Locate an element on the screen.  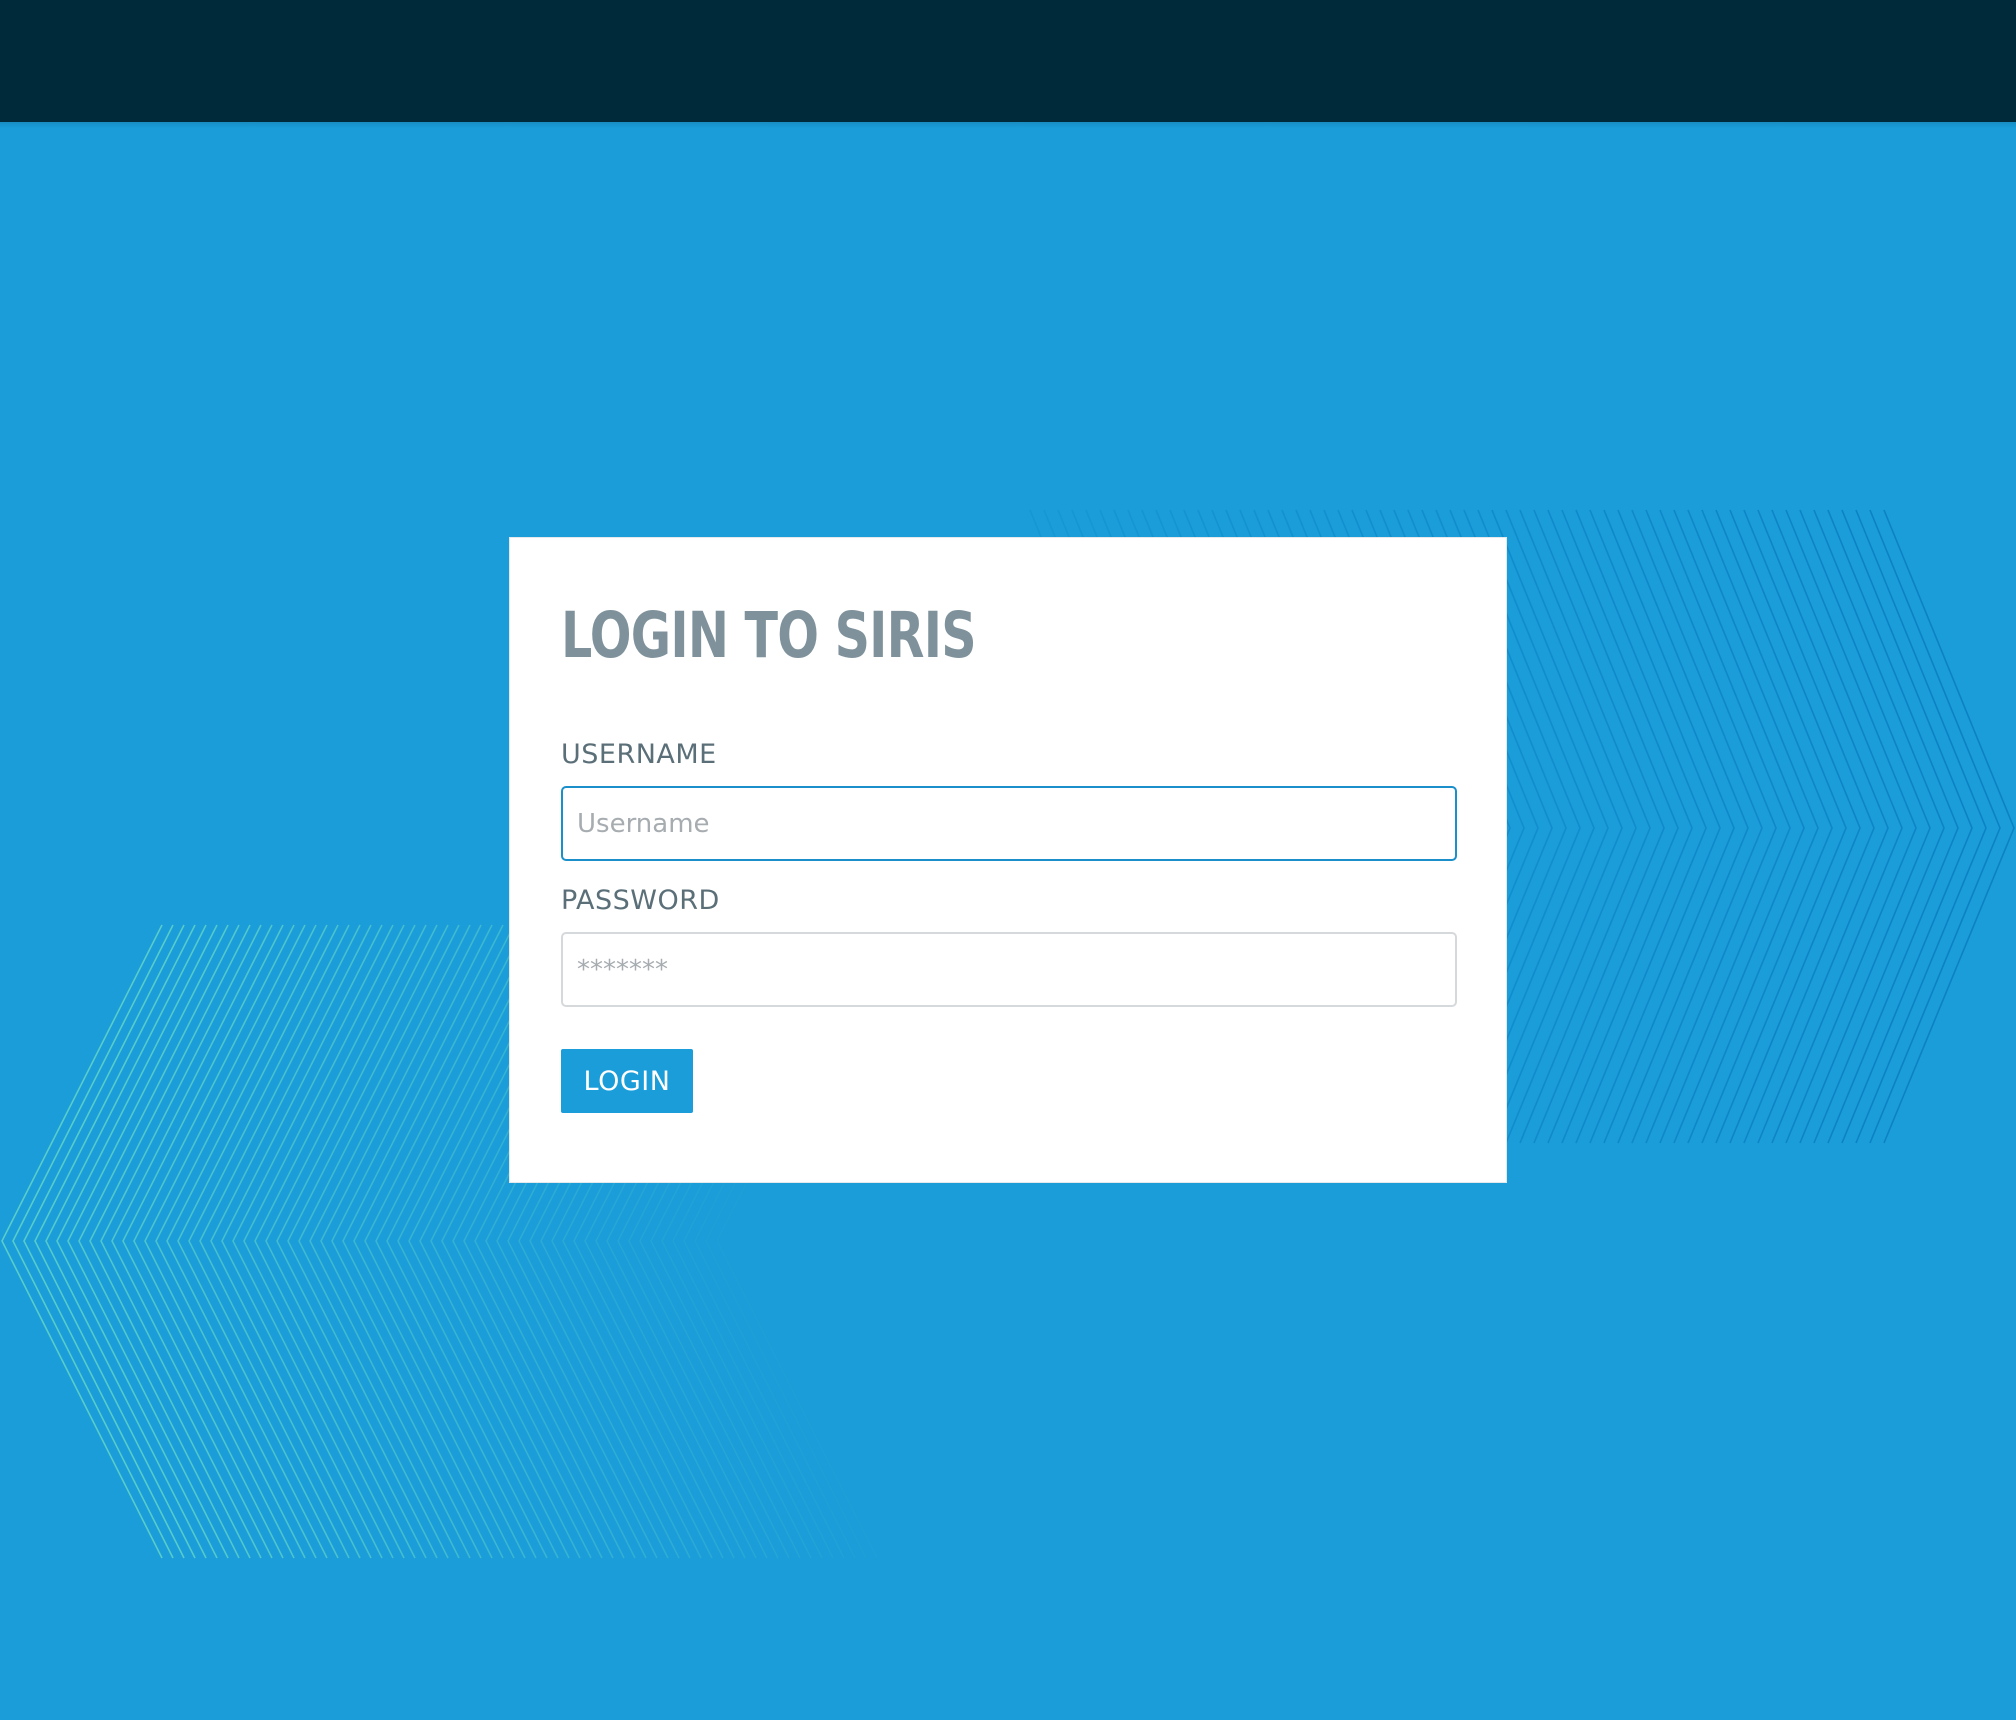
login-button: LOGIN is located at coordinates (627, 1081).